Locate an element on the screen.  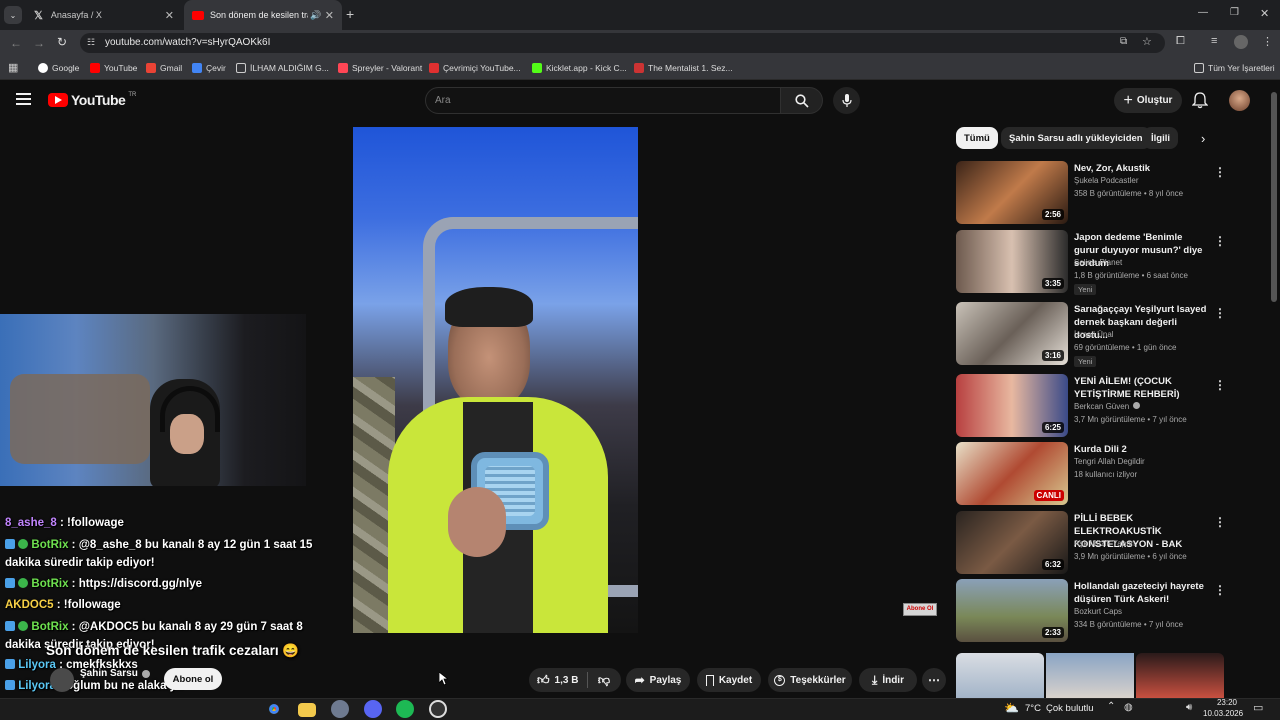
channel-name: Şahin Sarsu is located at coordinates (115, 673).